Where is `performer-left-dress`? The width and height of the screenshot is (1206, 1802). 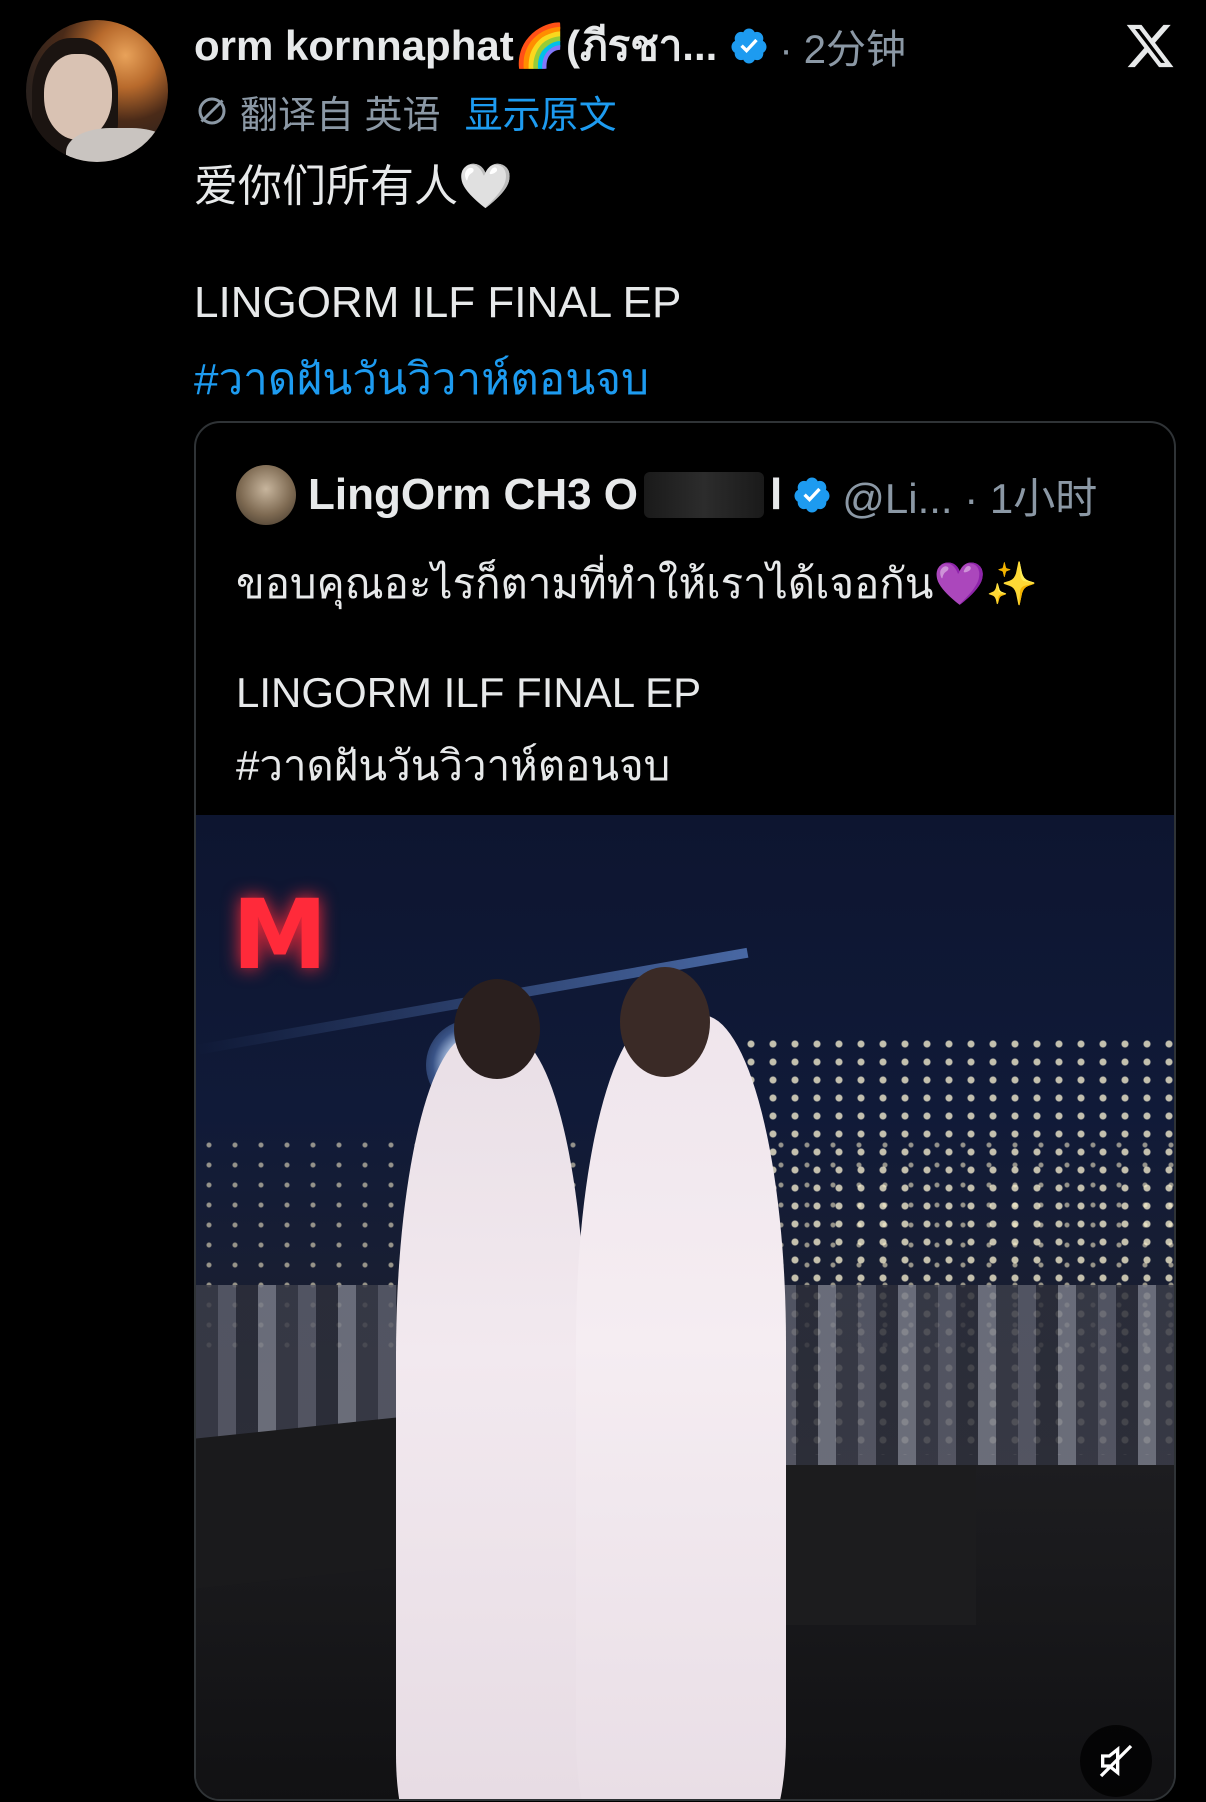
performer-left-dress is located at coordinates (491, 1417).